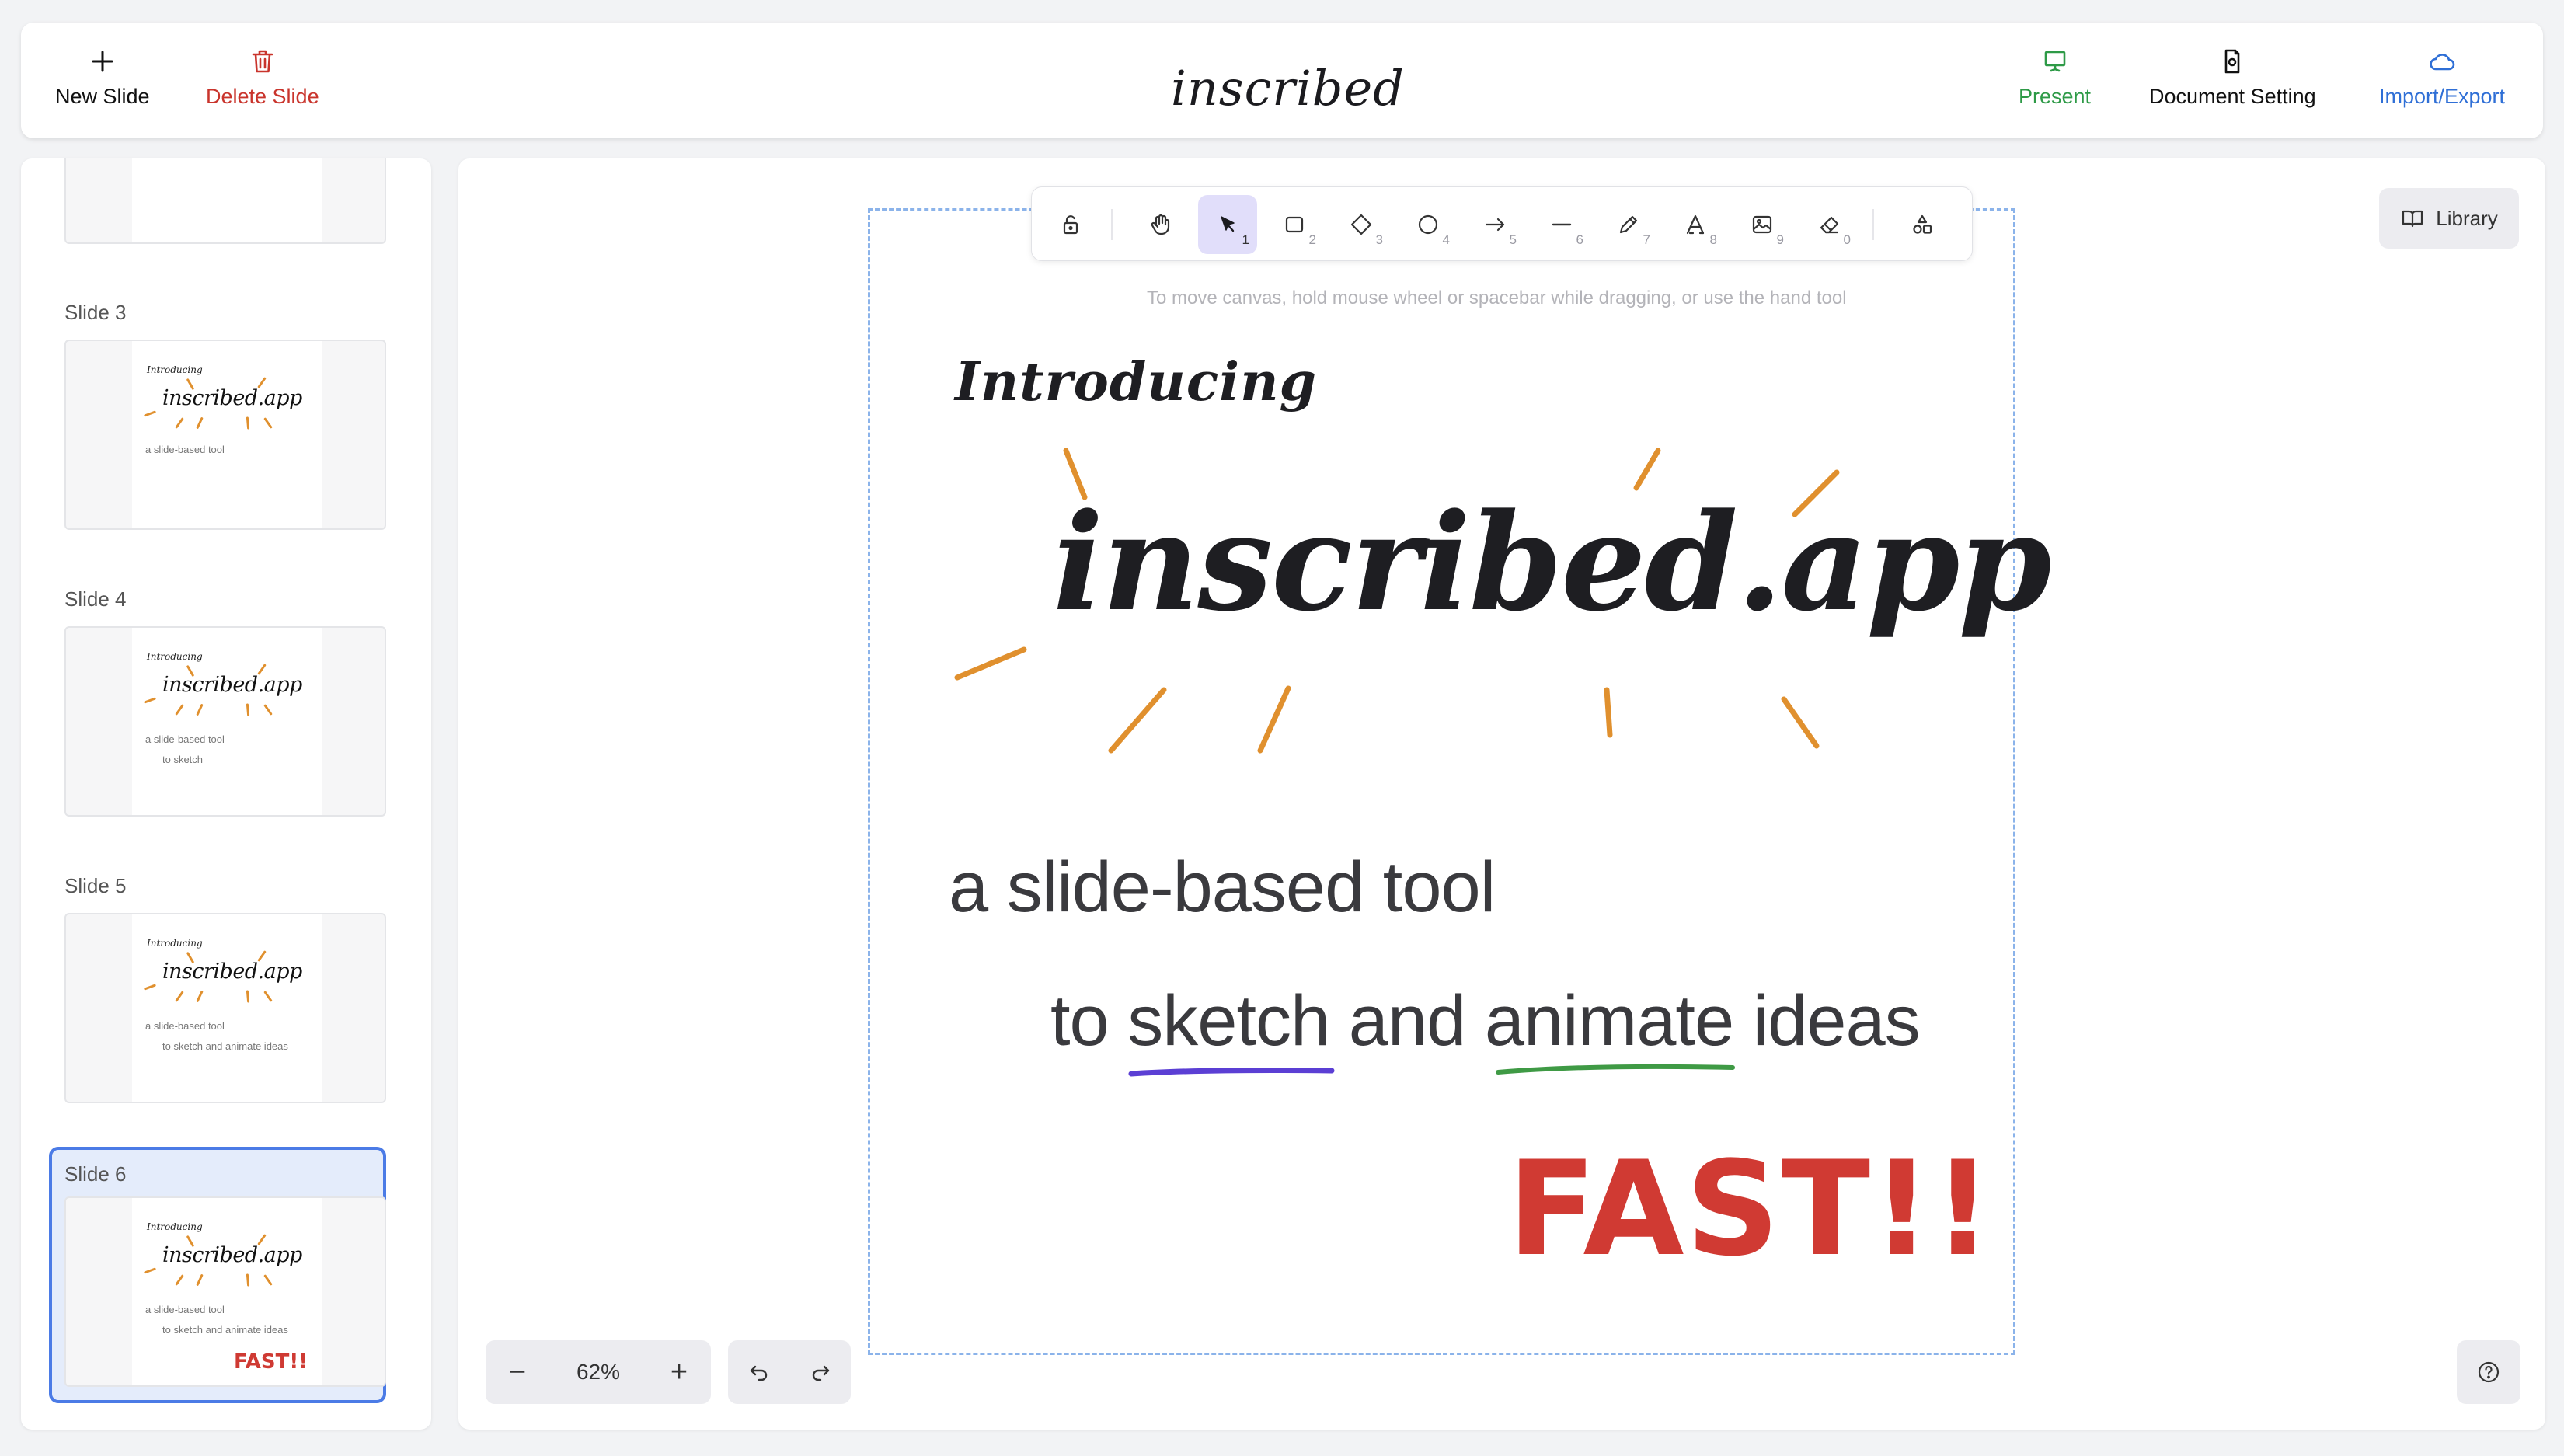  I want to click on redo-button, so click(820, 1372).